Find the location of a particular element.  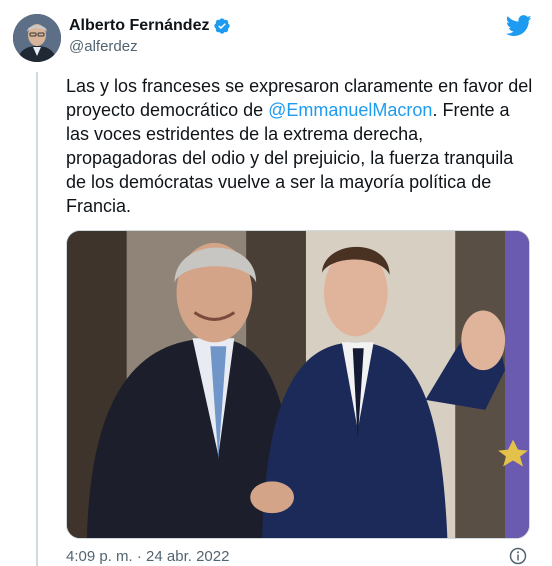

verified-badge-icon is located at coordinates (222, 26).